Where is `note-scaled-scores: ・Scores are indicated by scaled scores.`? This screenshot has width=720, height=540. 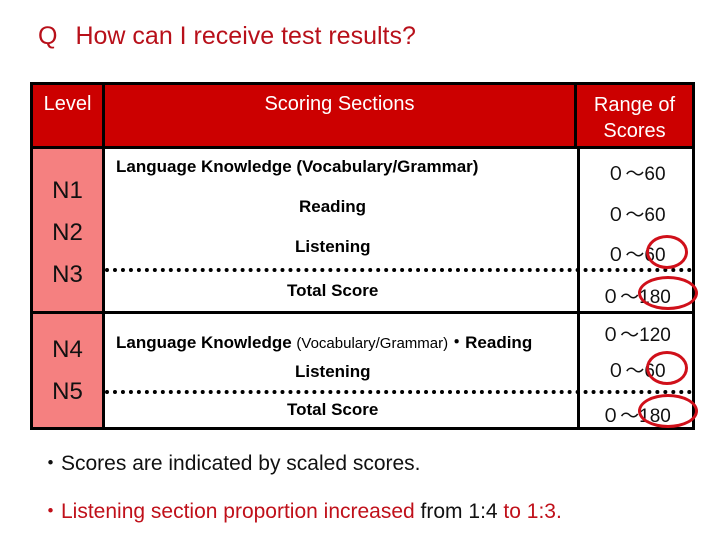 note-scaled-scores: ・Scores are indicated by scaled scores. is located at coordinates (230, 462).